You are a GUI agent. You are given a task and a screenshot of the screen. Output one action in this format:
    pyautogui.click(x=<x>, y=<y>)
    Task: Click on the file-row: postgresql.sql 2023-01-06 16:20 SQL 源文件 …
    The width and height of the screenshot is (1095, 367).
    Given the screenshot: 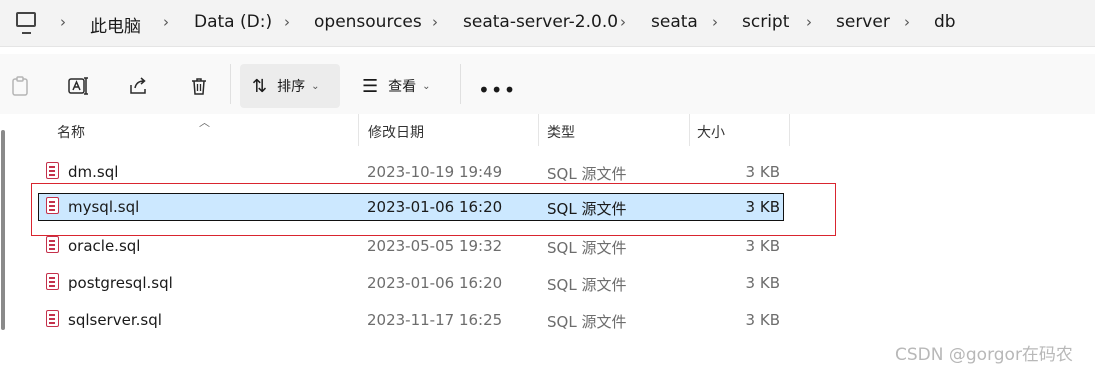 What is the action you would take?
    pyautogui.click(x=411, y=283)
    